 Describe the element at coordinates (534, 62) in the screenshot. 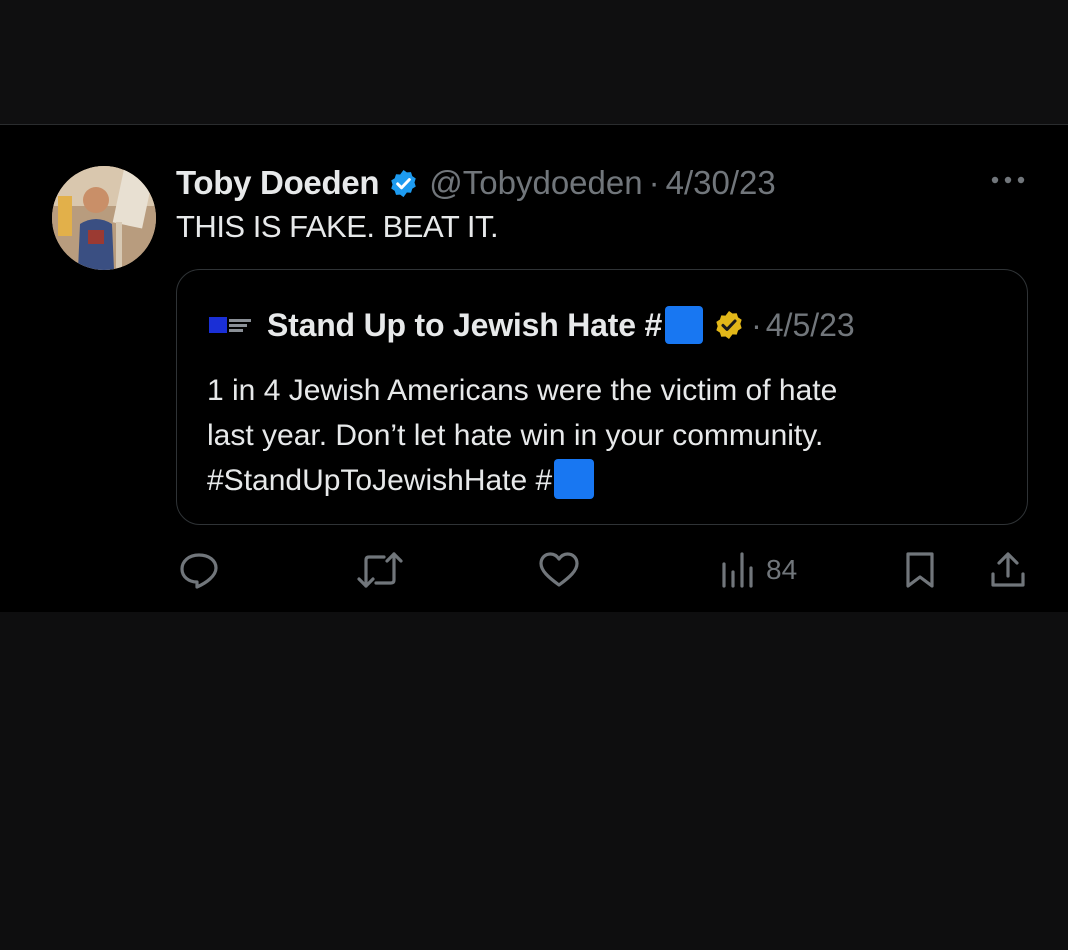

I see `top-blank-area` at that location.